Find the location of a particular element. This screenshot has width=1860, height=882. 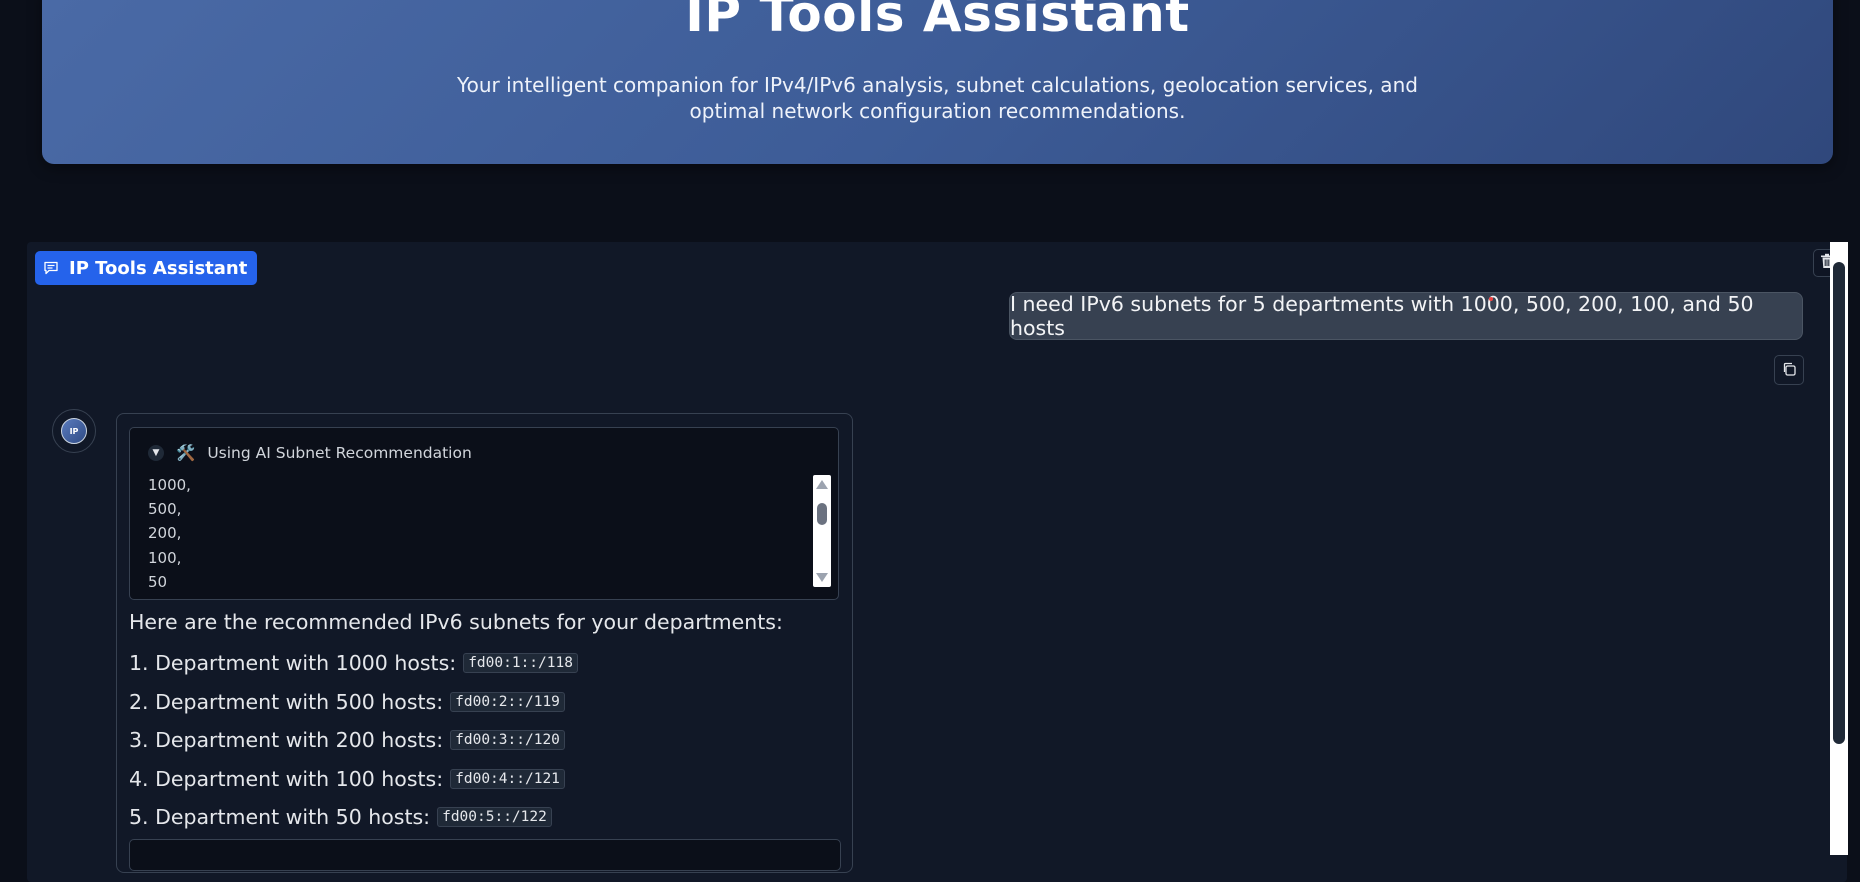

chat-scrollbar-thumb is located at coordinates (1839, 503).